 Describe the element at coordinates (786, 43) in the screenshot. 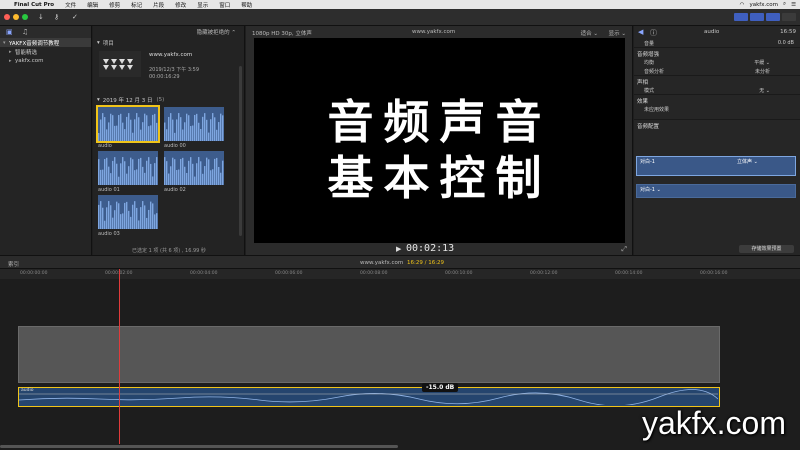

I see `volume-value: 0.0 dB` at that location.